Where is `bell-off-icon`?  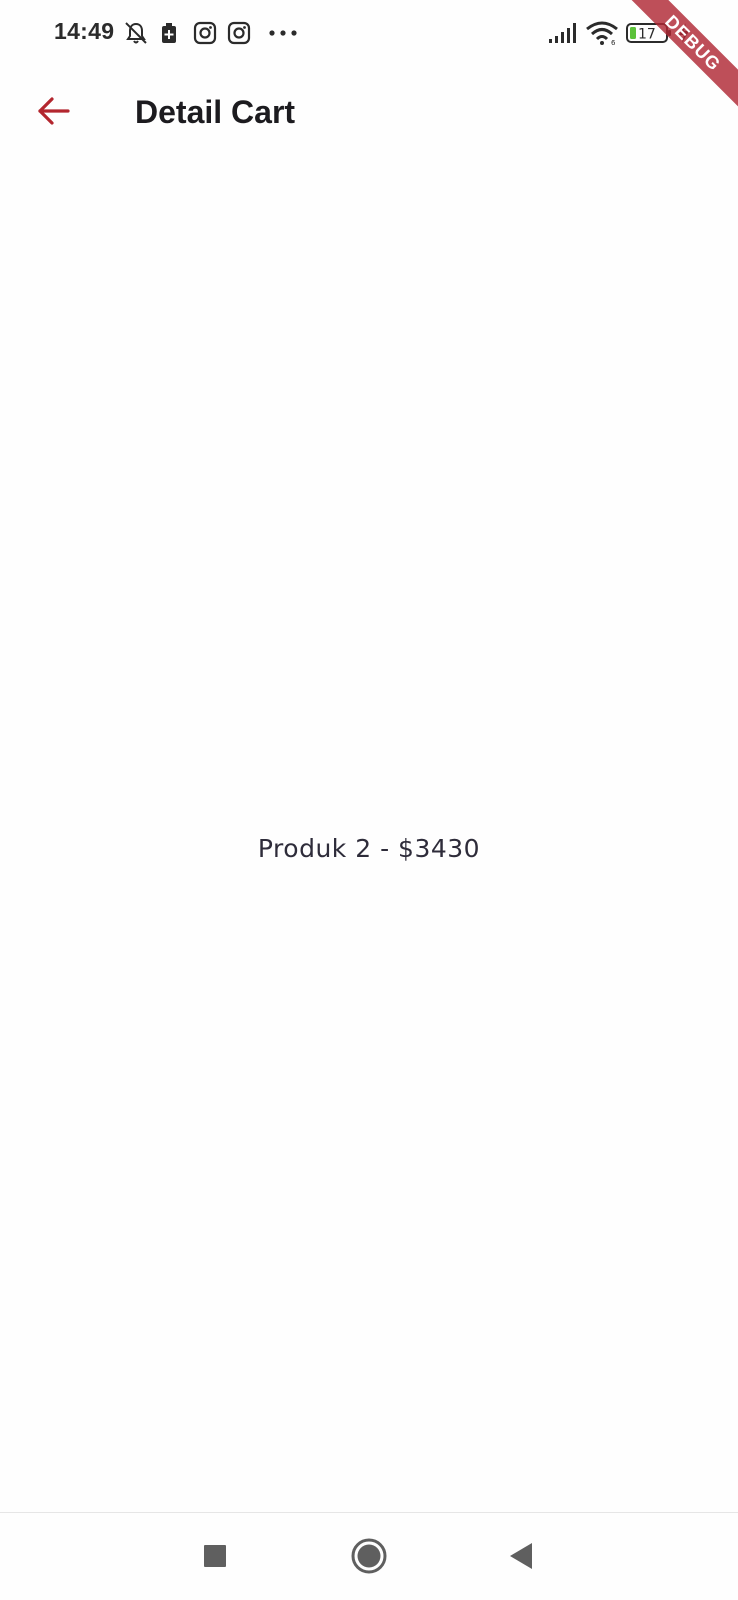
bell-off-icon is located at coordinates (136, 33).